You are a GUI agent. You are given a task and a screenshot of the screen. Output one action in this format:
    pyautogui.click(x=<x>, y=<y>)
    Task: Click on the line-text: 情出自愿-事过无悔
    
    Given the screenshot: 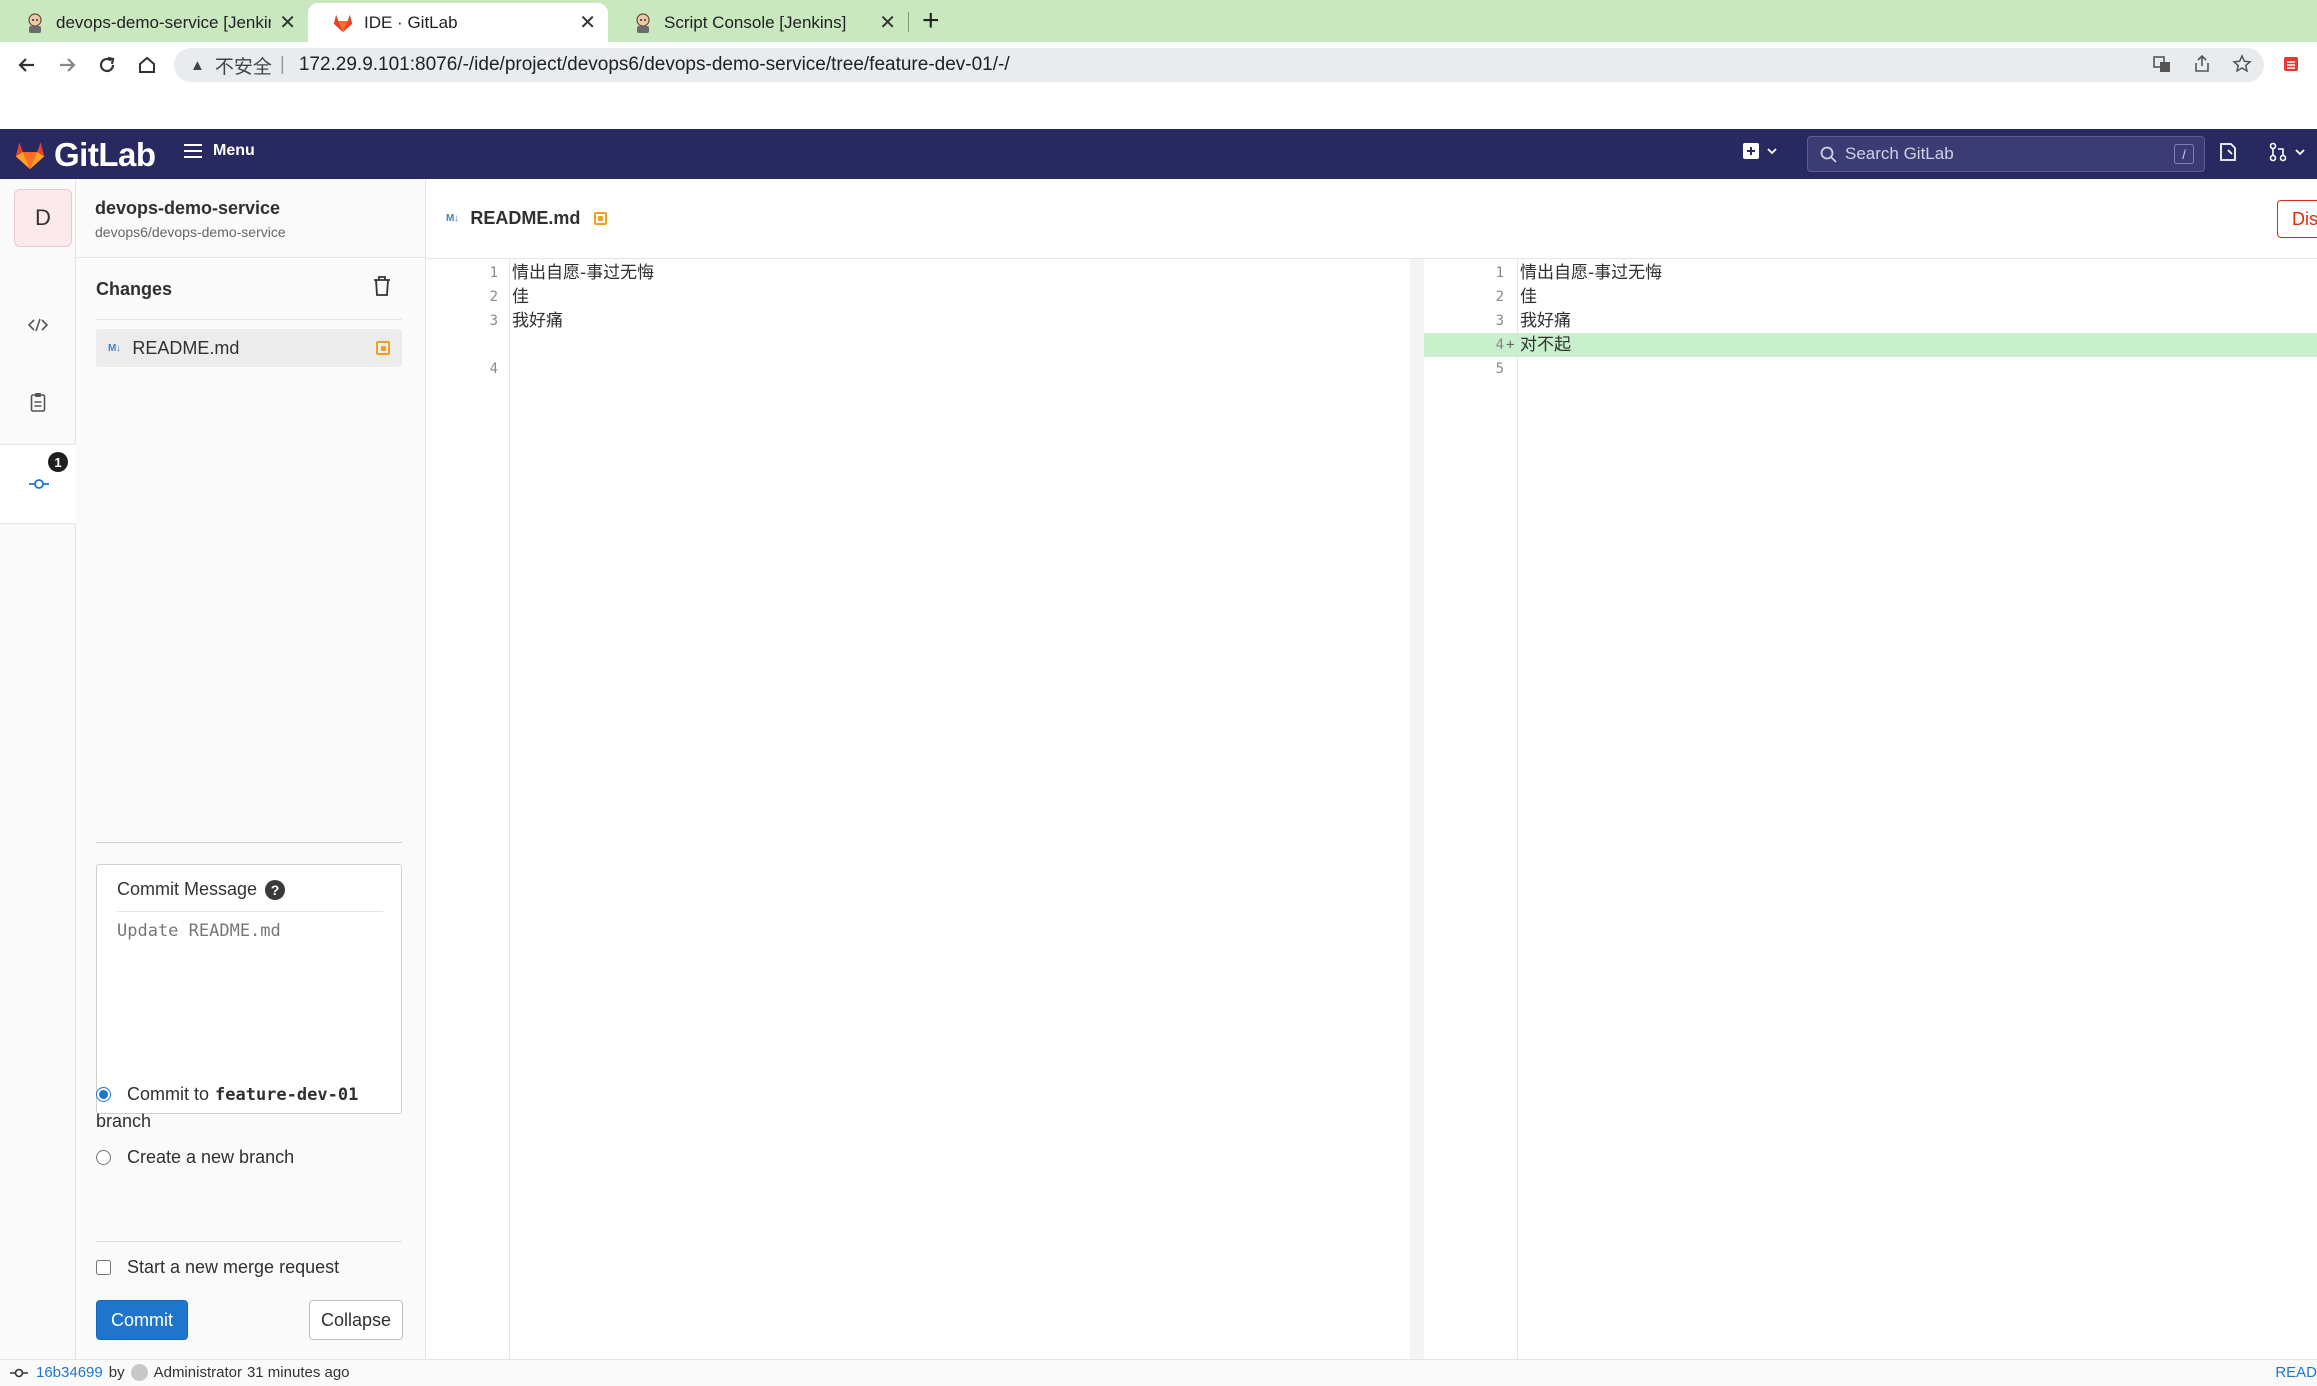 What is the action you would take?
    pyautogui.click(x=583, y=273)
    